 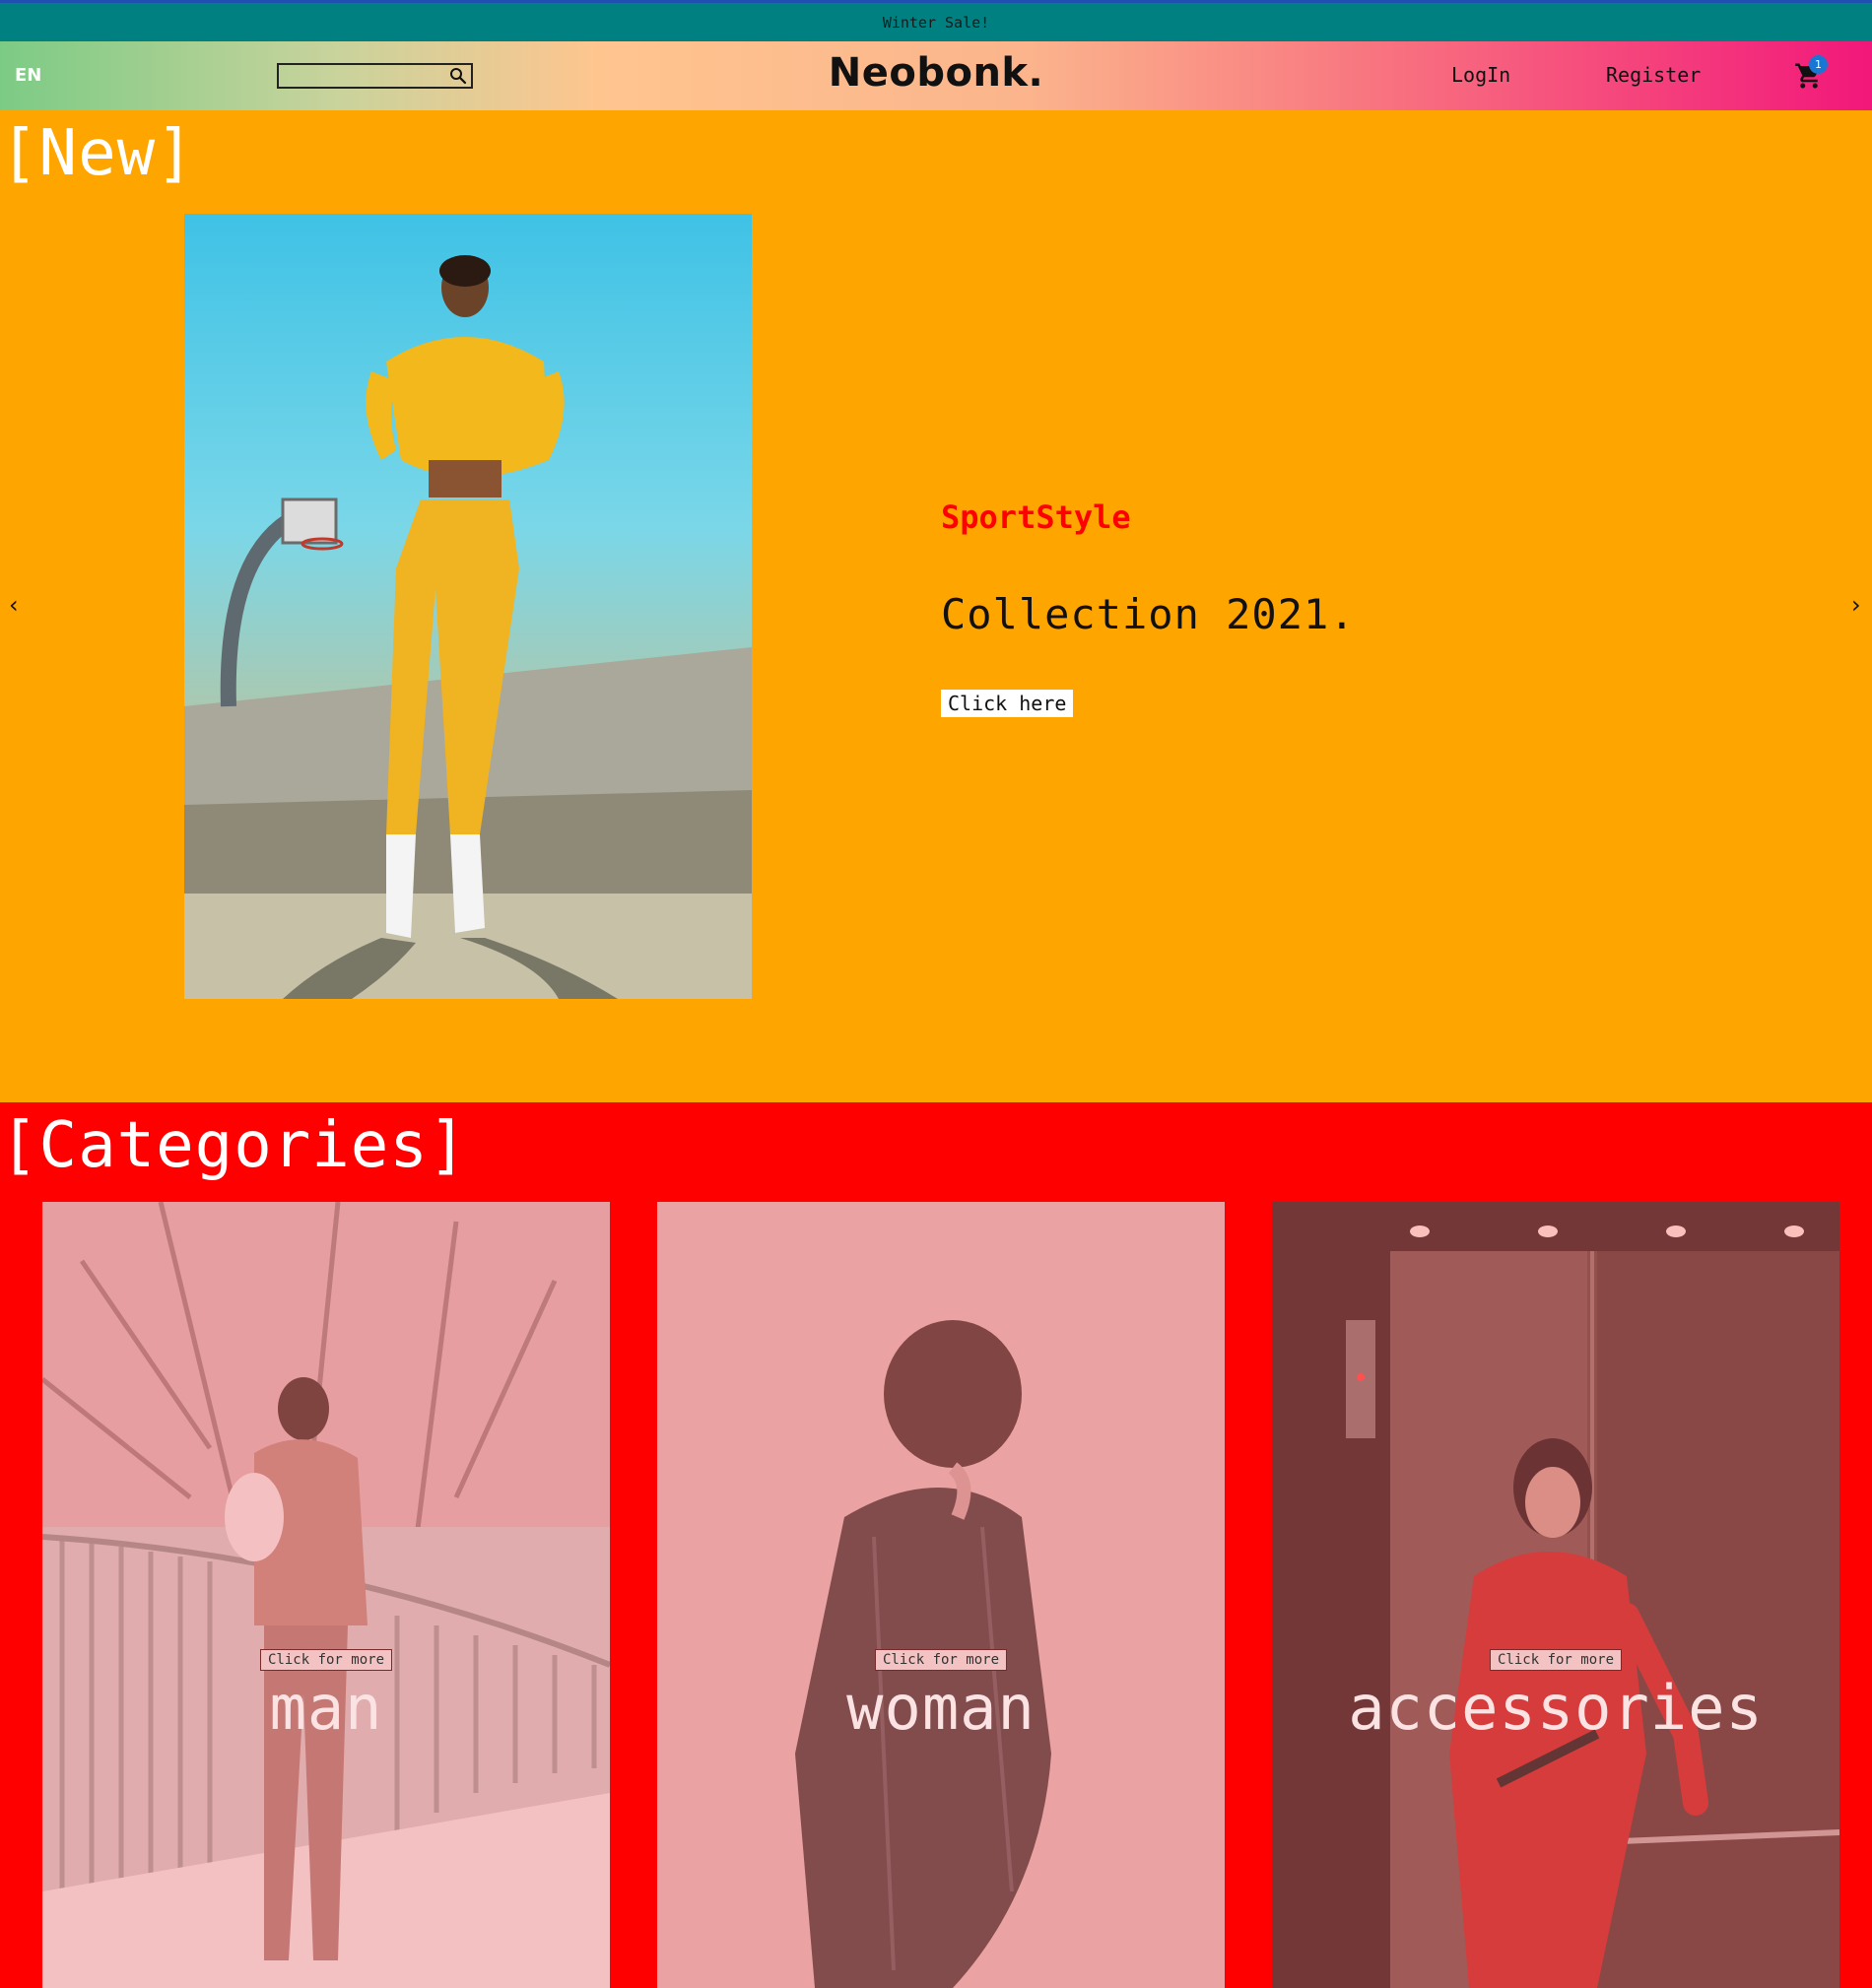 I want to click on slider-next-arrow: ›, so click(x=1856, y=605).